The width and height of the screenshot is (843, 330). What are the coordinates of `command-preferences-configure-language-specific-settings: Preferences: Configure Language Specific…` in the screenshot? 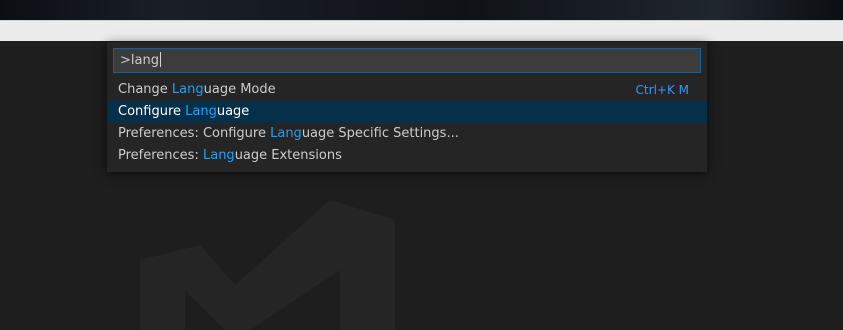 It's located at (407, 134).